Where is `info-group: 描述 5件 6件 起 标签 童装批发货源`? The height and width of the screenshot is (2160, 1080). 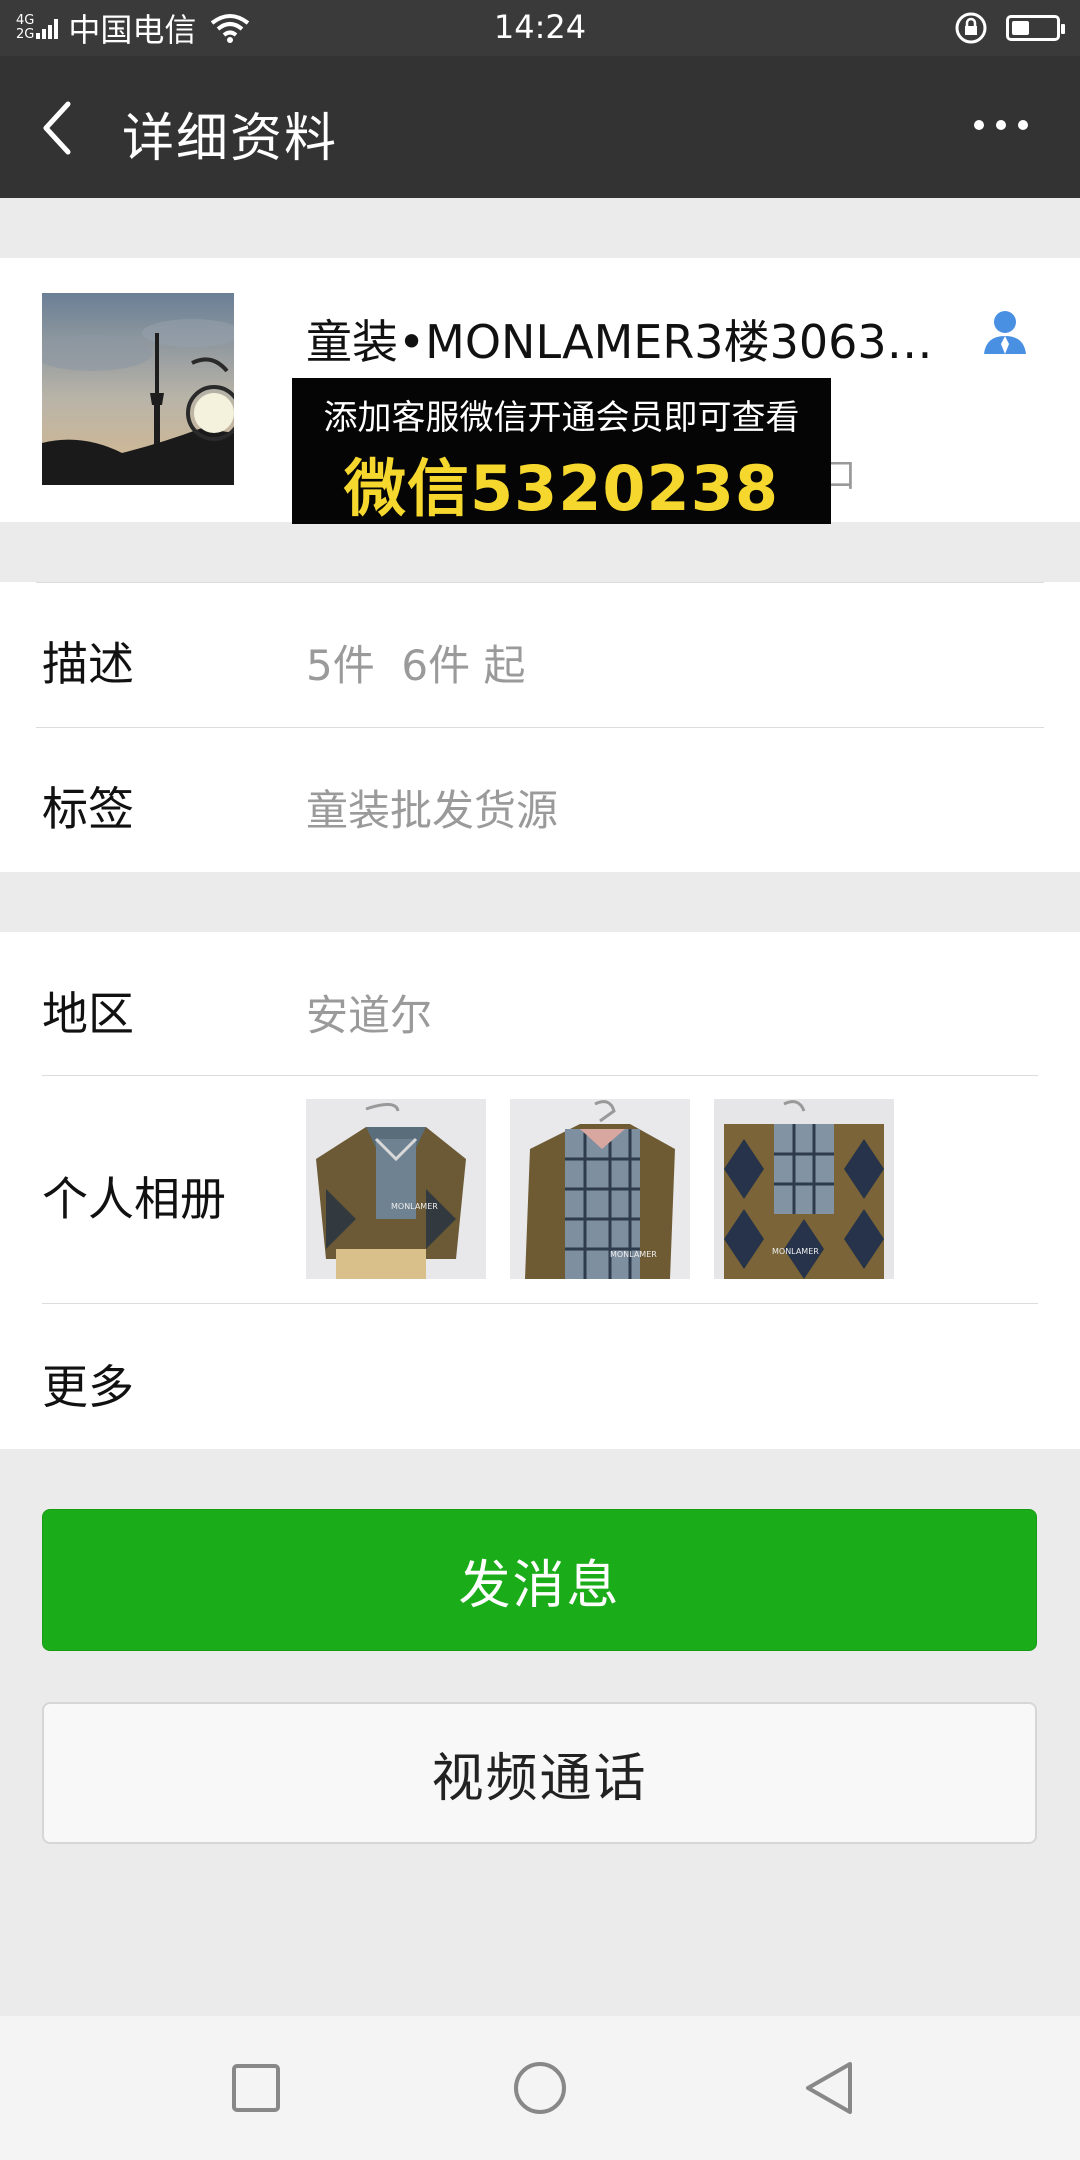 info-group: 描述 5件 6件 起 标签 童装批发货源 is located at coordinates (540, 727).